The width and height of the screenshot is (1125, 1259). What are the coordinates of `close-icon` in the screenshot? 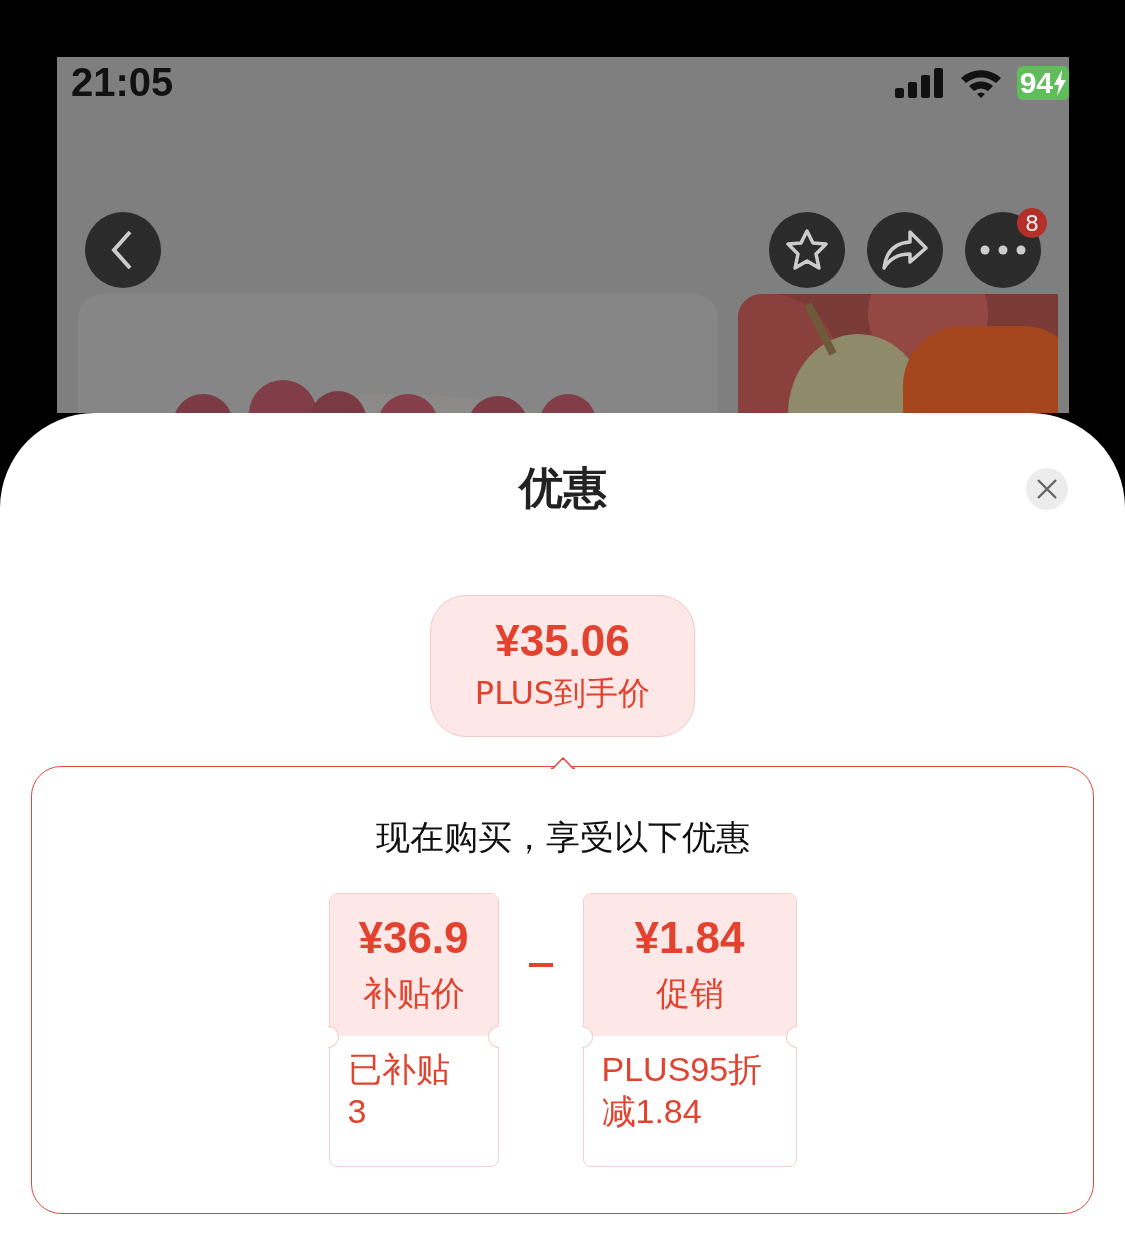 It's located at (1047, 489).